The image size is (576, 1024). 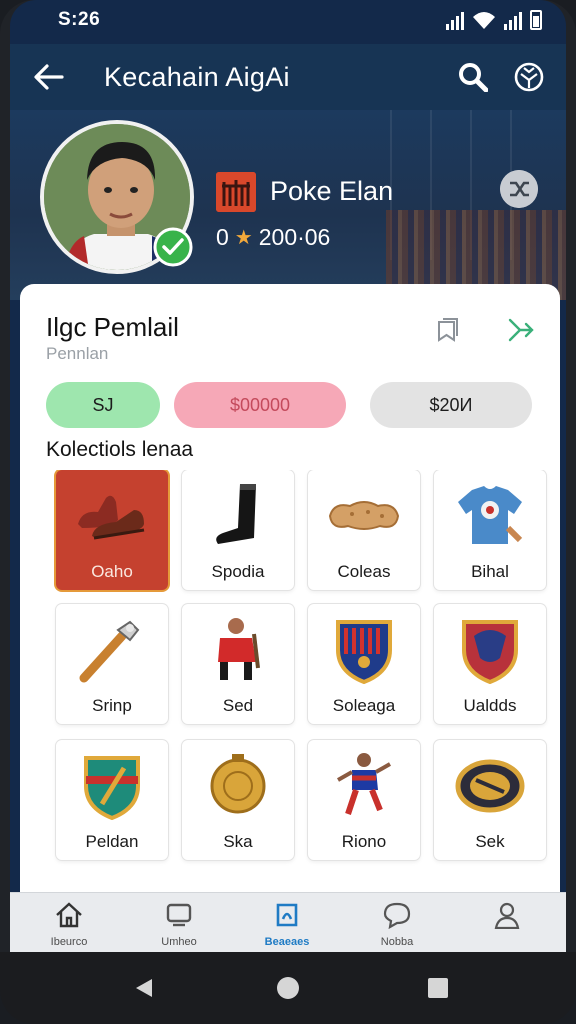 I want to click on nav-profile, so click(x=507, y=926).